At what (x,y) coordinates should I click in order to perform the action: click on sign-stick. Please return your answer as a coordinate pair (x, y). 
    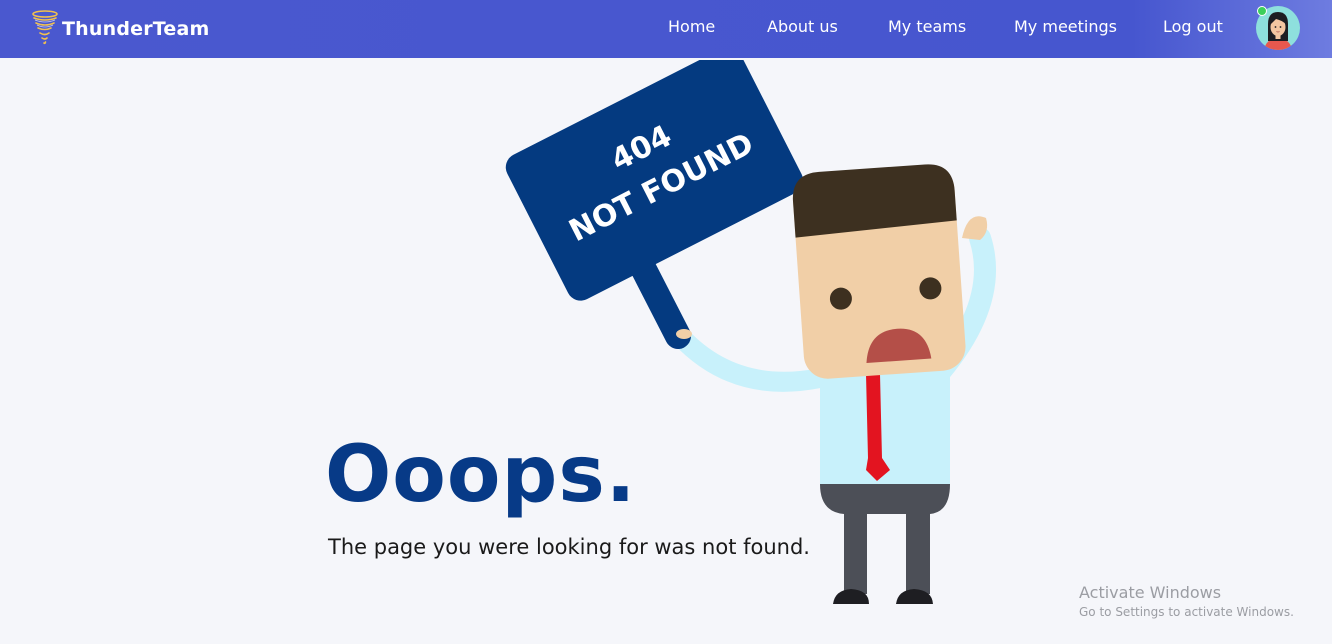
    Looking at the image, I should click on (659, 299).